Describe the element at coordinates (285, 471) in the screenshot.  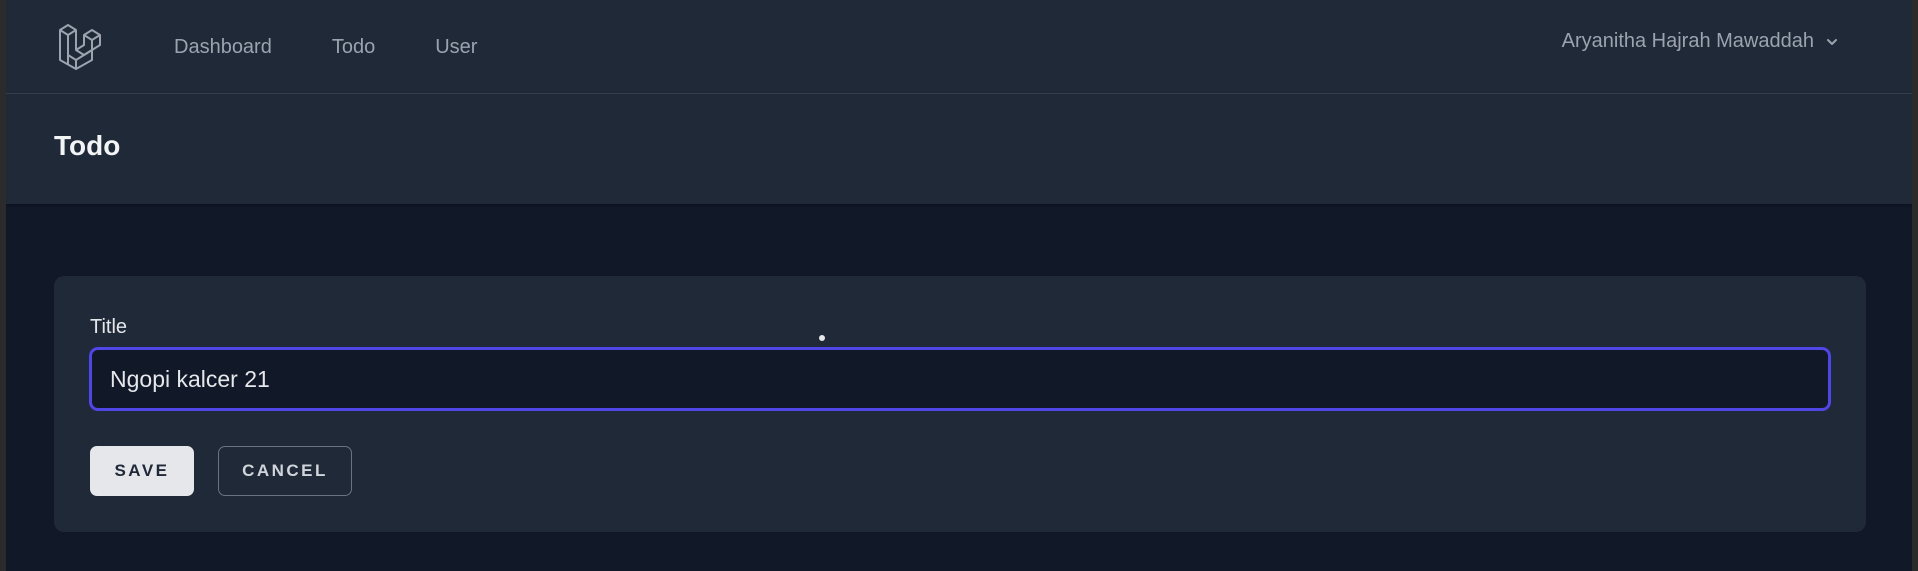
I see `cancel-button: CANCEL` at that location.